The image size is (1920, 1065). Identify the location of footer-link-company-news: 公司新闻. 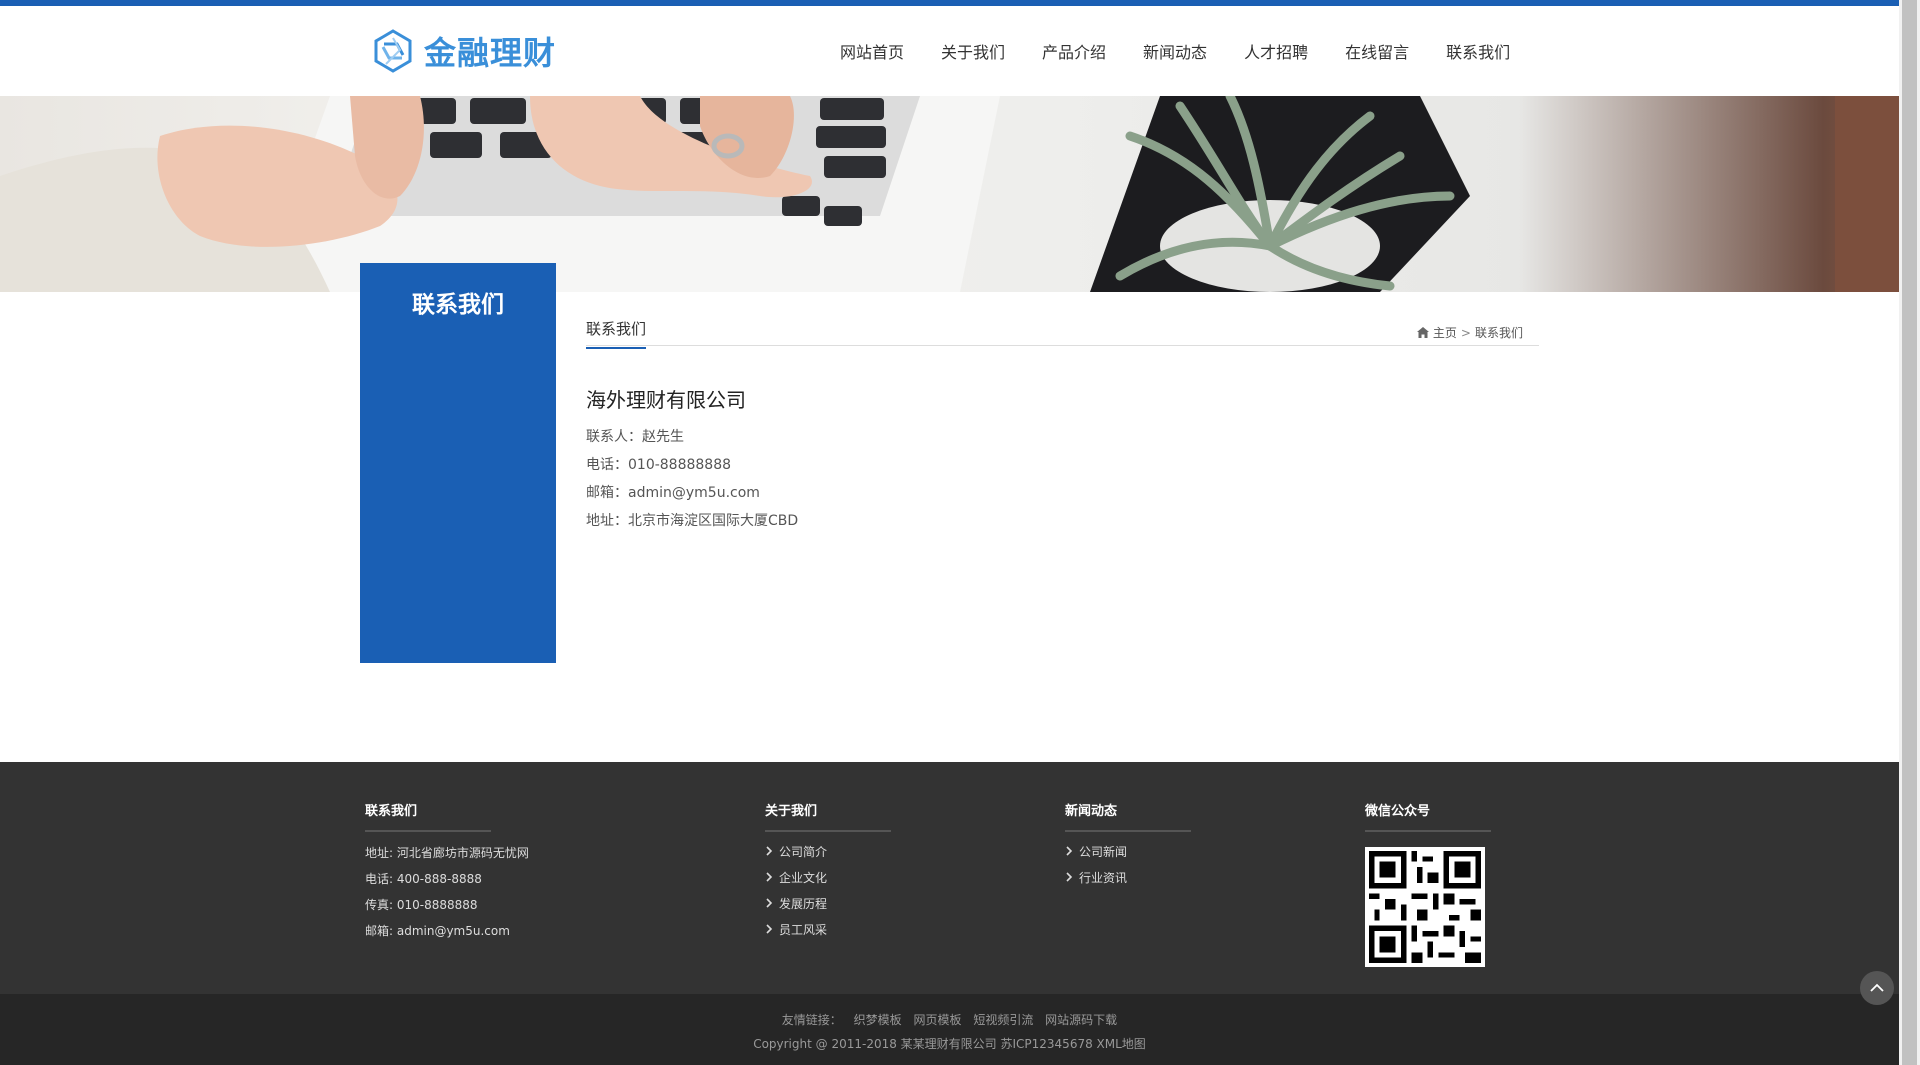
(1128, 851).